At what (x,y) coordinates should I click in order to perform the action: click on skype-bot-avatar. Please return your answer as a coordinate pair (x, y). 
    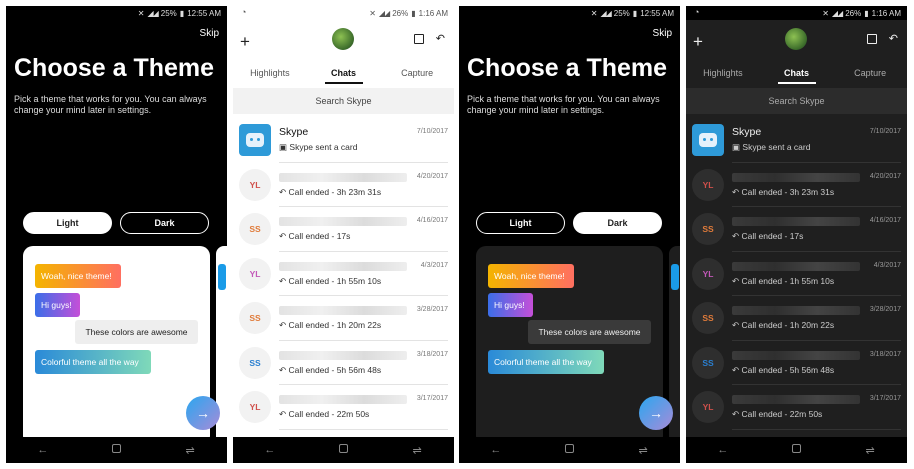
    Looking at the image, I should click on (708, 140).